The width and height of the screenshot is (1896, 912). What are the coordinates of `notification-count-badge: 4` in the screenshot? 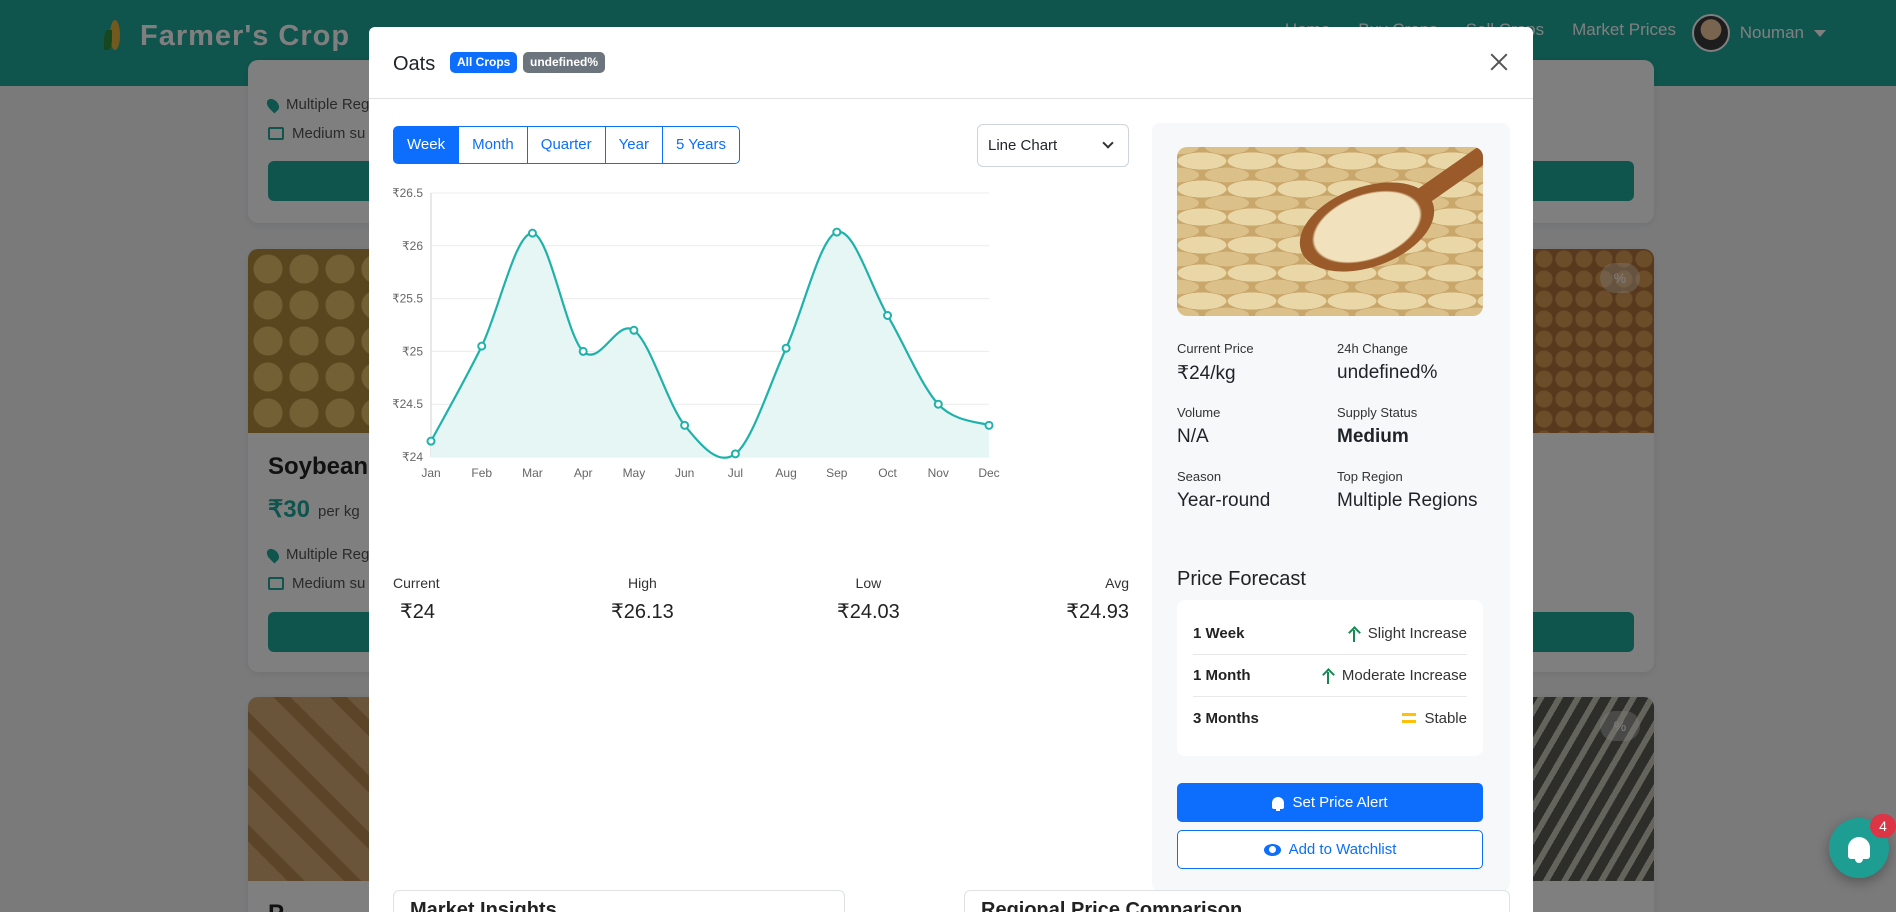 It's located at (1883, 826).